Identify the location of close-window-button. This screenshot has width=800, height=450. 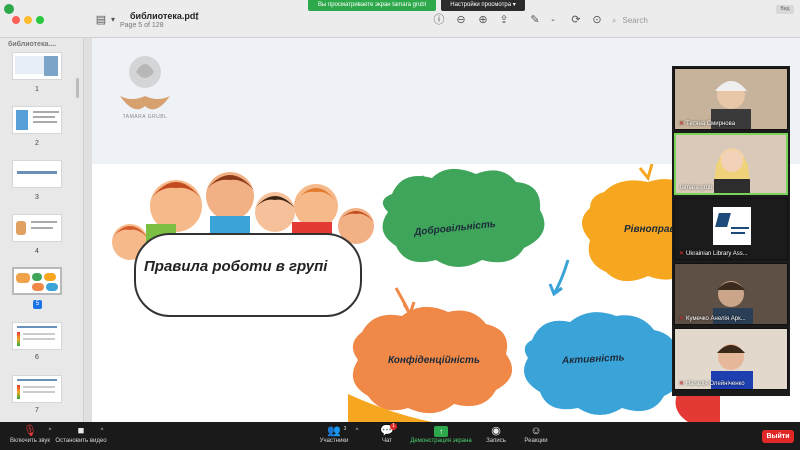
(16, 20).